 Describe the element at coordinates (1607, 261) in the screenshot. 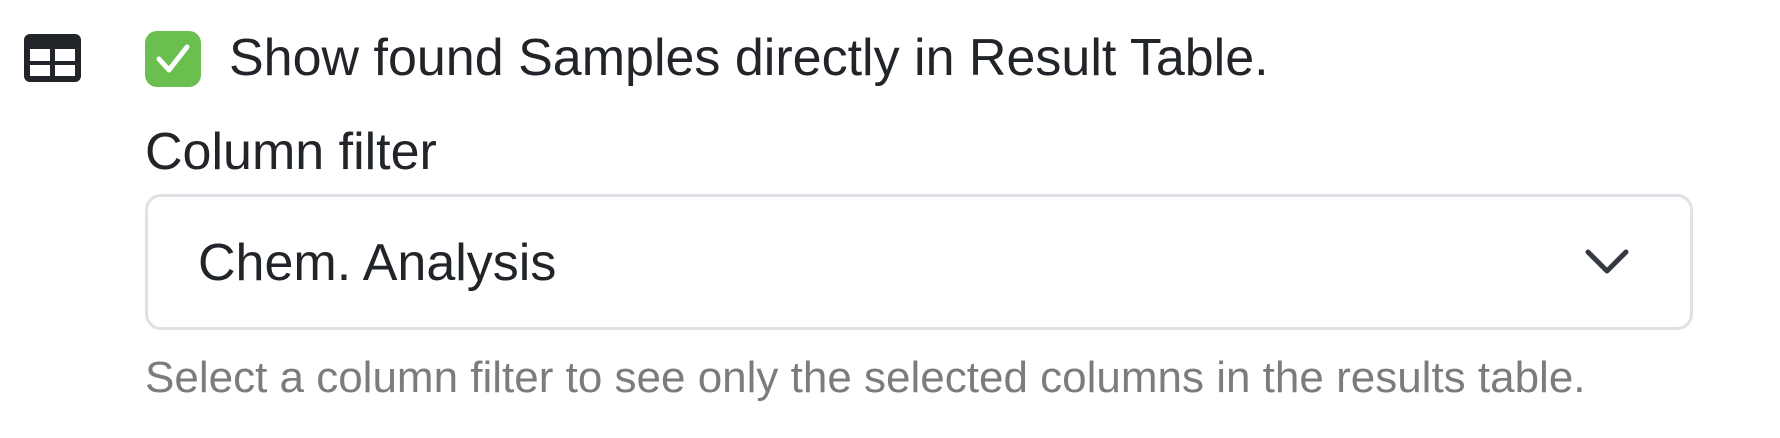

I see `chevron-down-icon` at that location.